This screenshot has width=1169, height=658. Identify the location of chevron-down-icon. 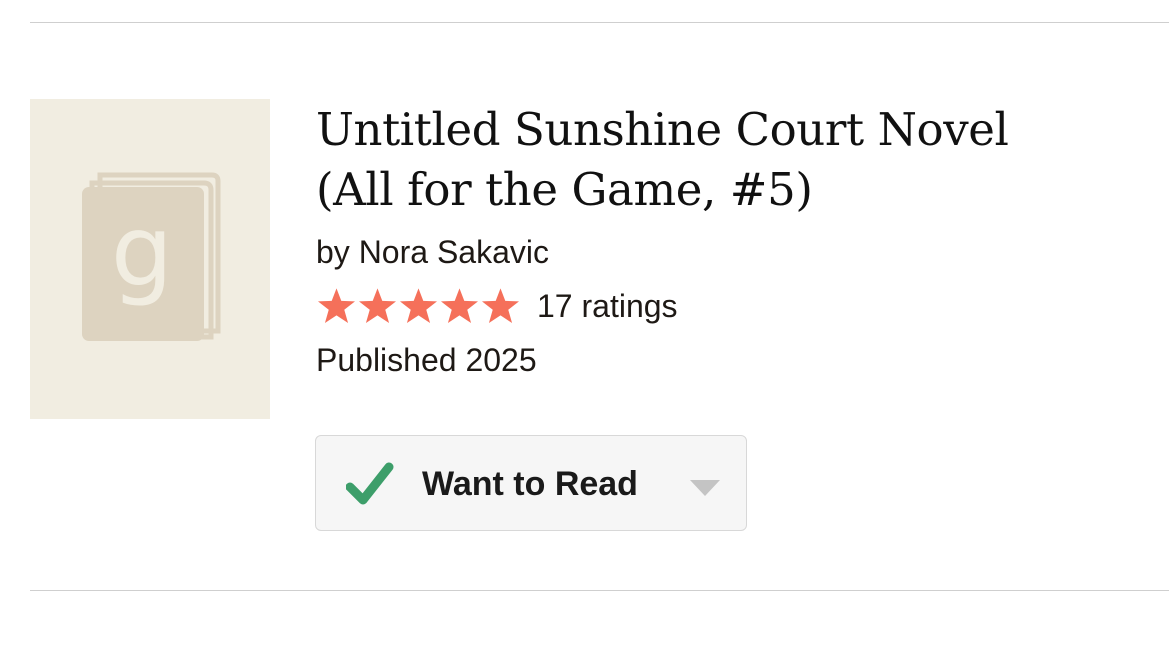
(705, 488).